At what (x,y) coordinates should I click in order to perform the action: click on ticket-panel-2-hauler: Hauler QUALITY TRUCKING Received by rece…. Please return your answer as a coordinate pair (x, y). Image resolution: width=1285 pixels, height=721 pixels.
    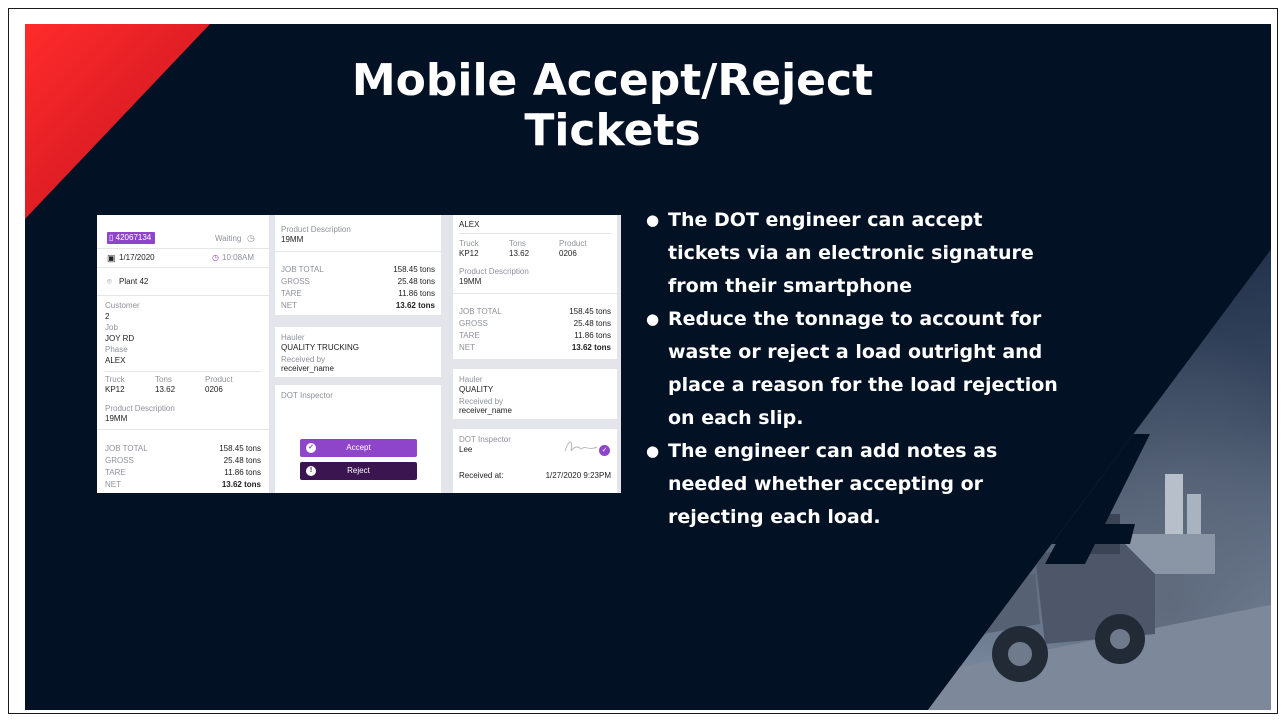
    Looking at the image, I should click on (358, 352).